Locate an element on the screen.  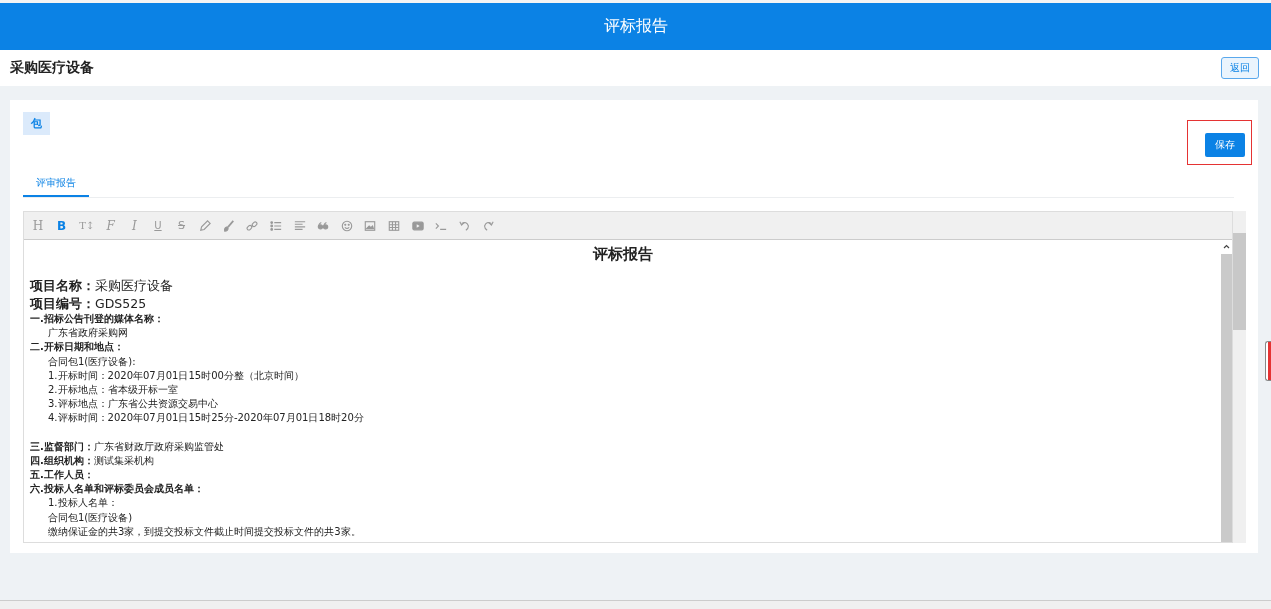
strike-tool: S is located at coordinates (181, 225).